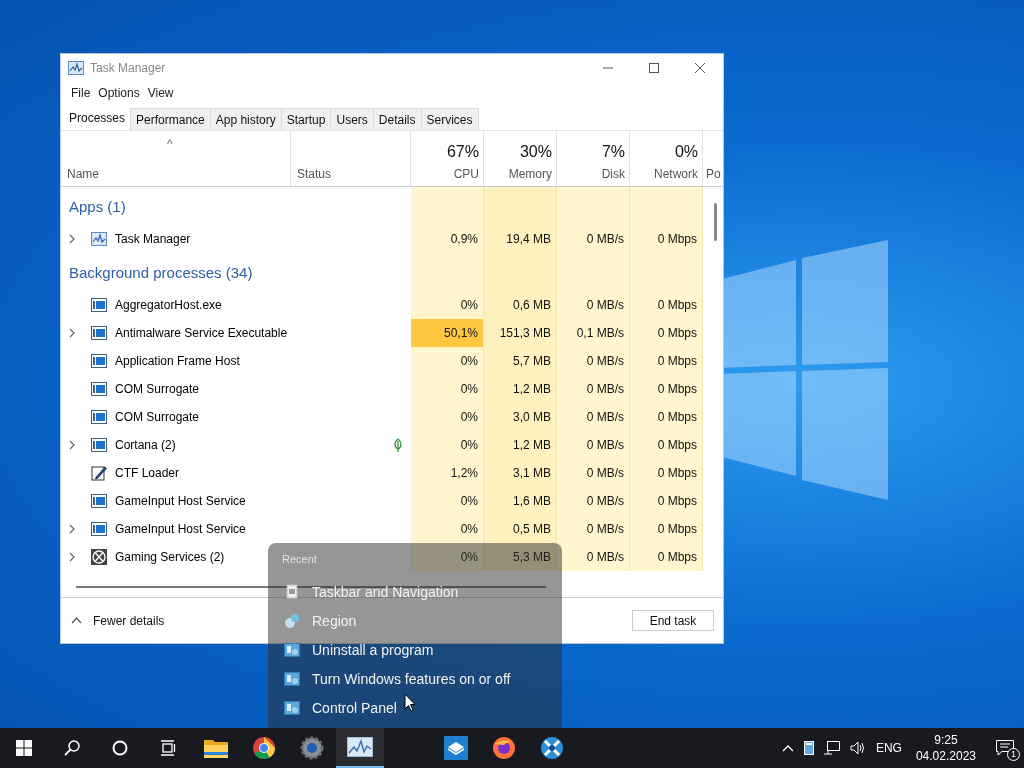 This screenshot has height=768, width=1024. Describe the element at coordinates (118, 620) in the screenshot. I see `fewer-details-button: Fewer details` at that location.